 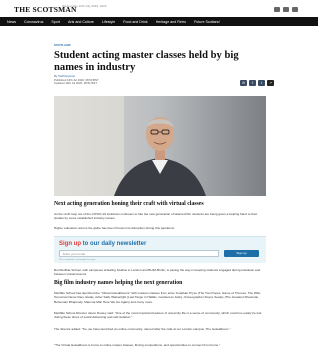 I want to click on article-section-kicker: SCOTLAND, so click(x=160, y=45).